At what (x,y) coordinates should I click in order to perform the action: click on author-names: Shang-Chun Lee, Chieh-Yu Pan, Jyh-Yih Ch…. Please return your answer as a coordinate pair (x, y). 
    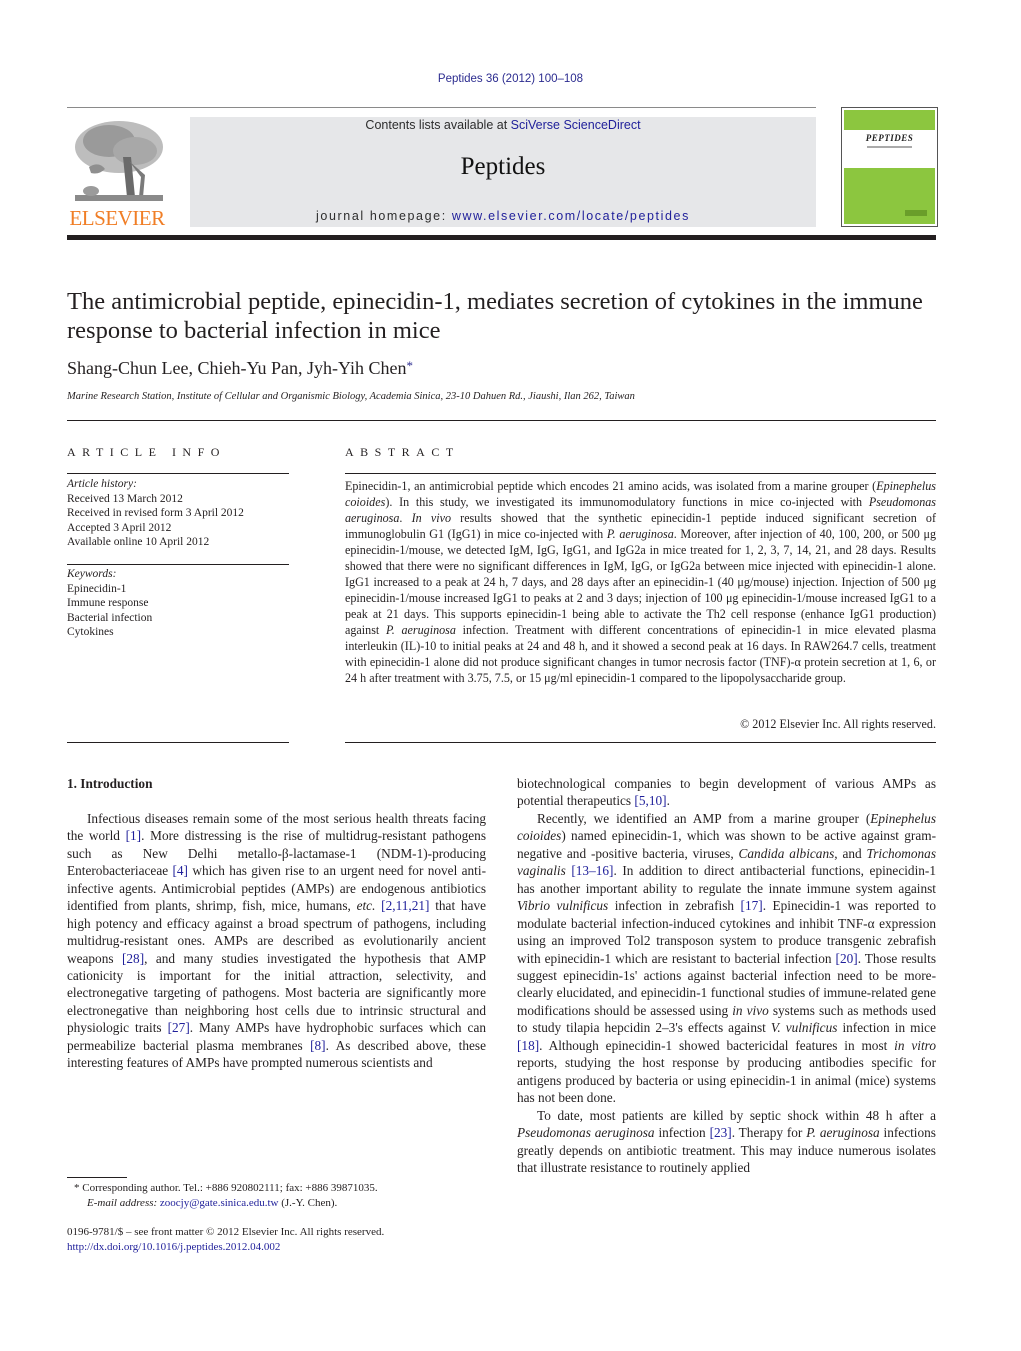
    Looking at the image, I should click on (237, 368).